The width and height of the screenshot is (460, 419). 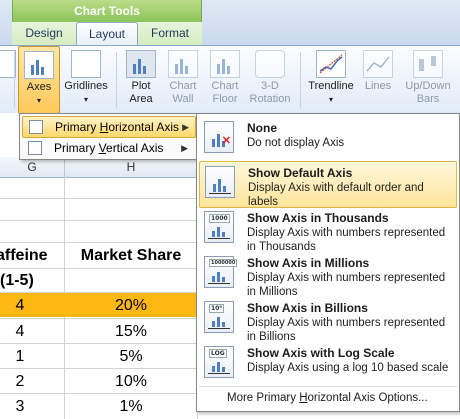 I want to click on menu-item-label: Primary Horizontal Axis, so click(x=117, y=127).